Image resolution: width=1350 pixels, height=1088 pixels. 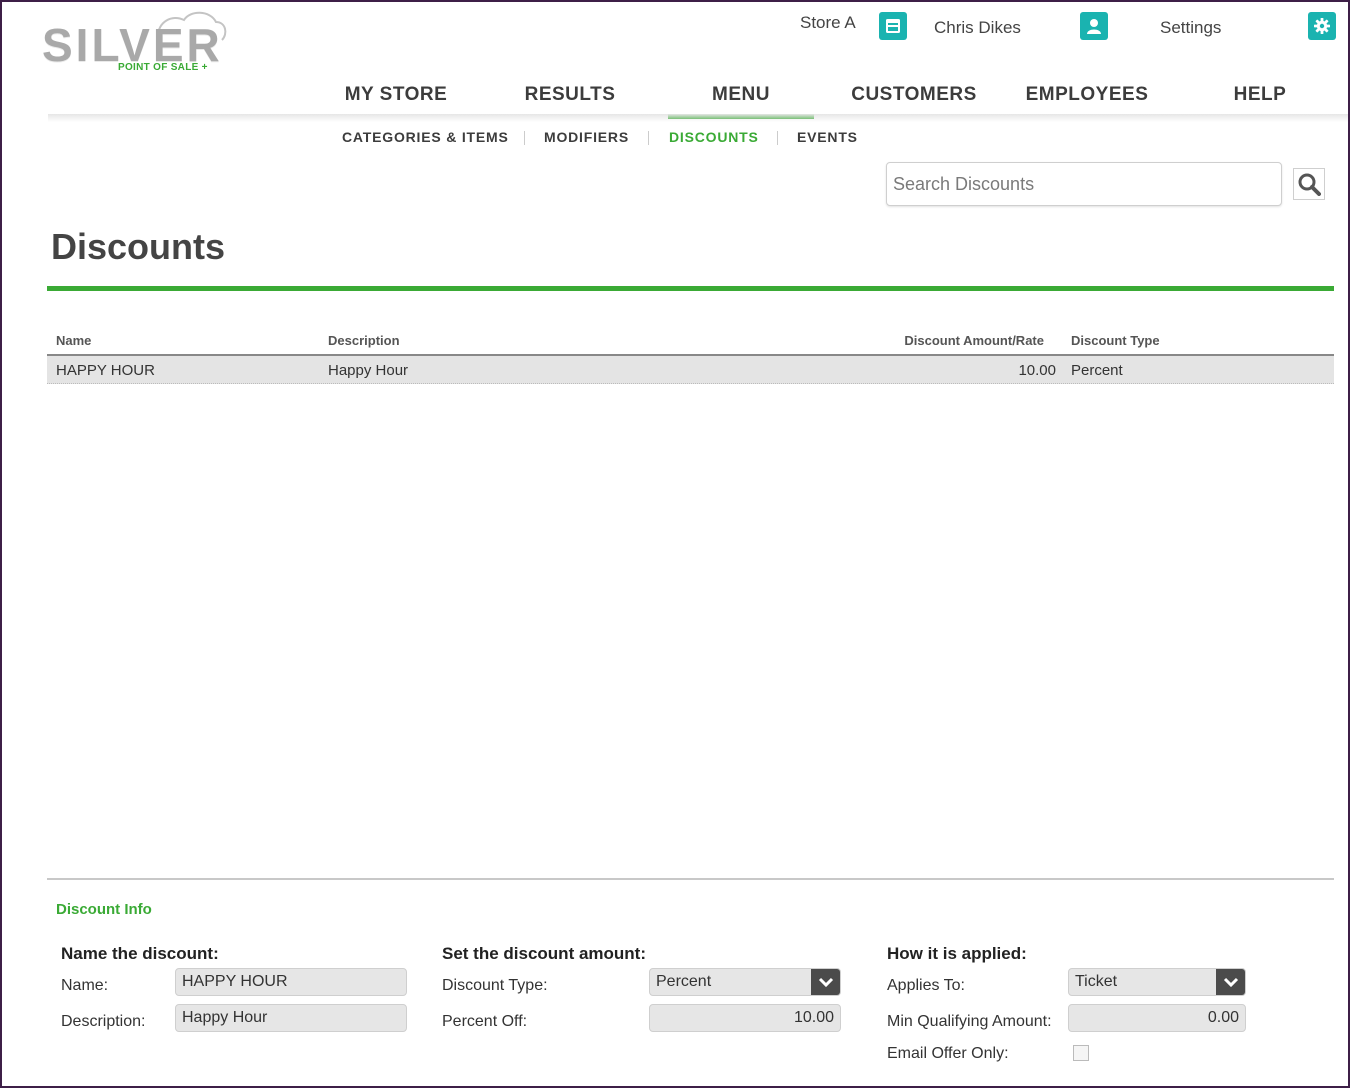 I want to click on applies-to-select: Ticket, so click(x=1157, y=982).